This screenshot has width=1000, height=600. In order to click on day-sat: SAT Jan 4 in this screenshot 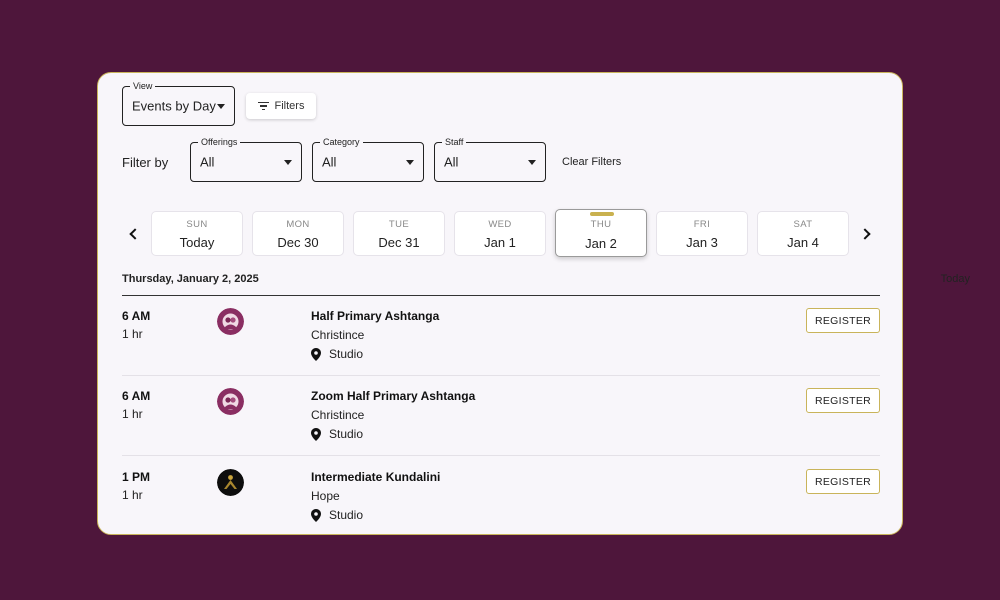, I will do `click(803, 233)`.